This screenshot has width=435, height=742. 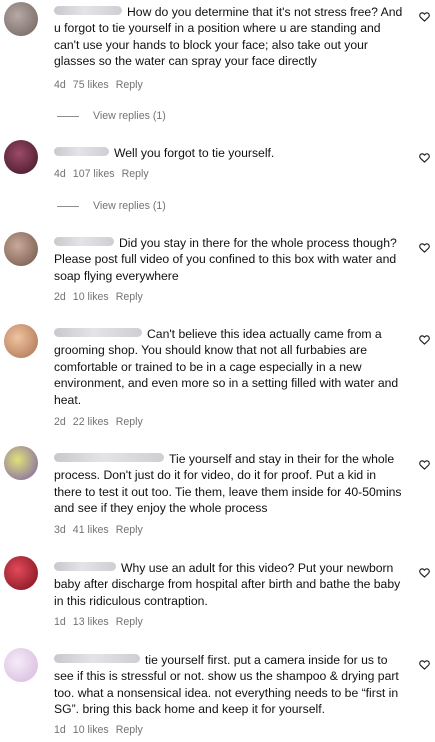 What do you see at coordinates (91, 85) in the screenshot?
I see `like-count: 75 likes` at bounding box center [91, 85].